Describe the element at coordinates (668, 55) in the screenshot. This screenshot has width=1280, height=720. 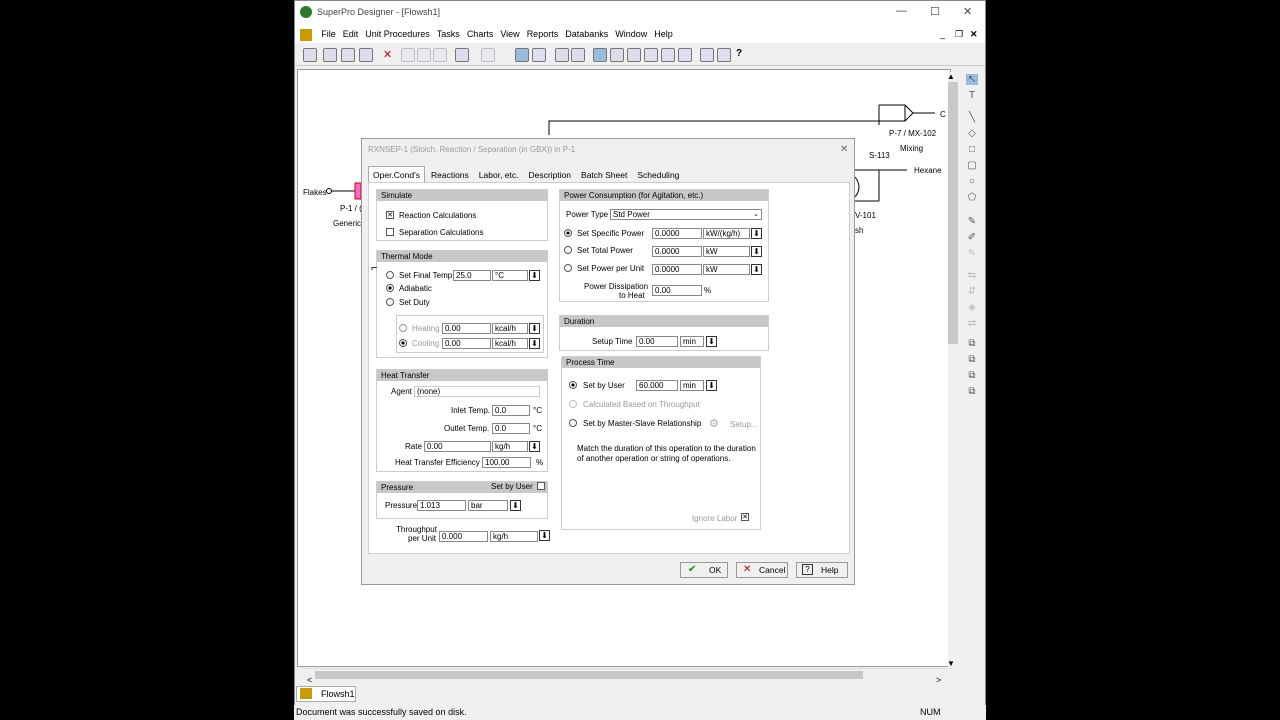
I see `tool-7-icon` at that location.